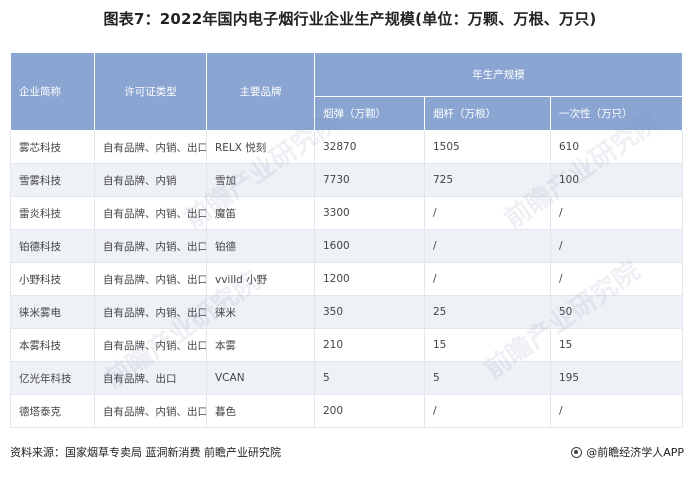 The image size is (700, 477). I want to click on cell-company: 小野科技, so click(52, 279).